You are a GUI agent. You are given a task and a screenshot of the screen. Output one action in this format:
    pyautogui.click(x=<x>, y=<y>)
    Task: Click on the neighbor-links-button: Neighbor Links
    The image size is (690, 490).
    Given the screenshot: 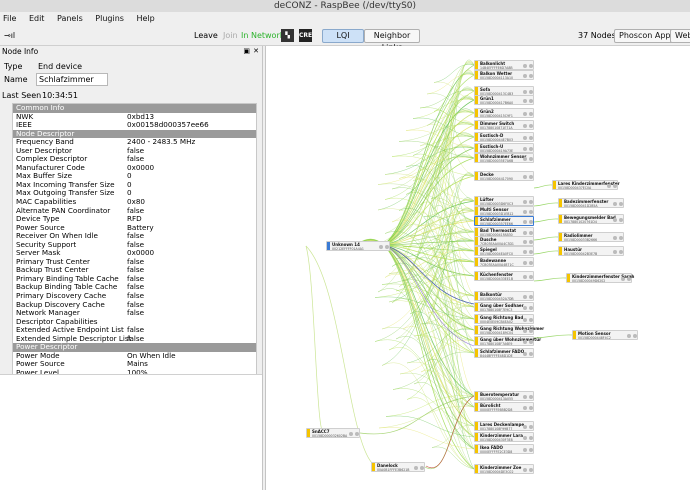 What is the action you would take?
    pyautogui.click(x=392, y=40)
    